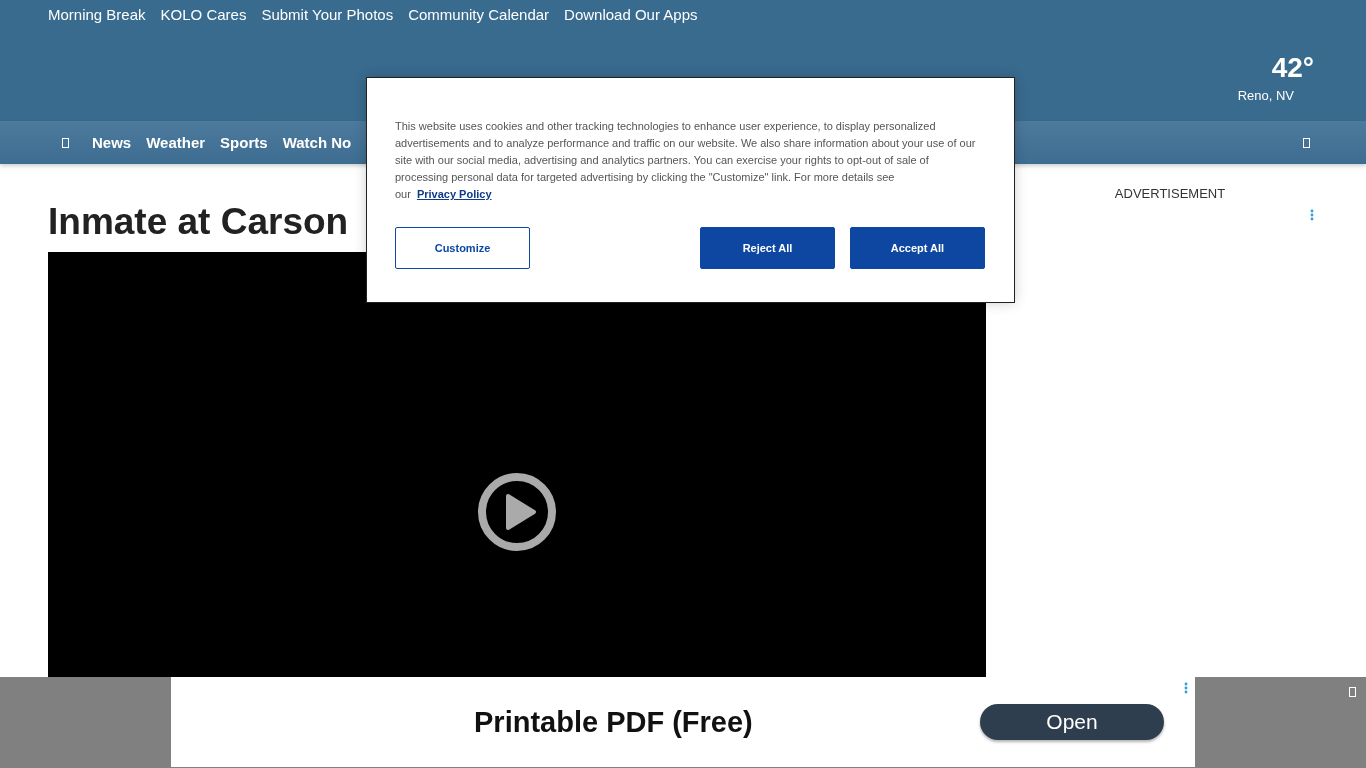 The width and height of the screenshot is (1366, 768). Describe the element at coordinates (317, 142) in the screenshot. I see `nav-item: Watch No` at that location.